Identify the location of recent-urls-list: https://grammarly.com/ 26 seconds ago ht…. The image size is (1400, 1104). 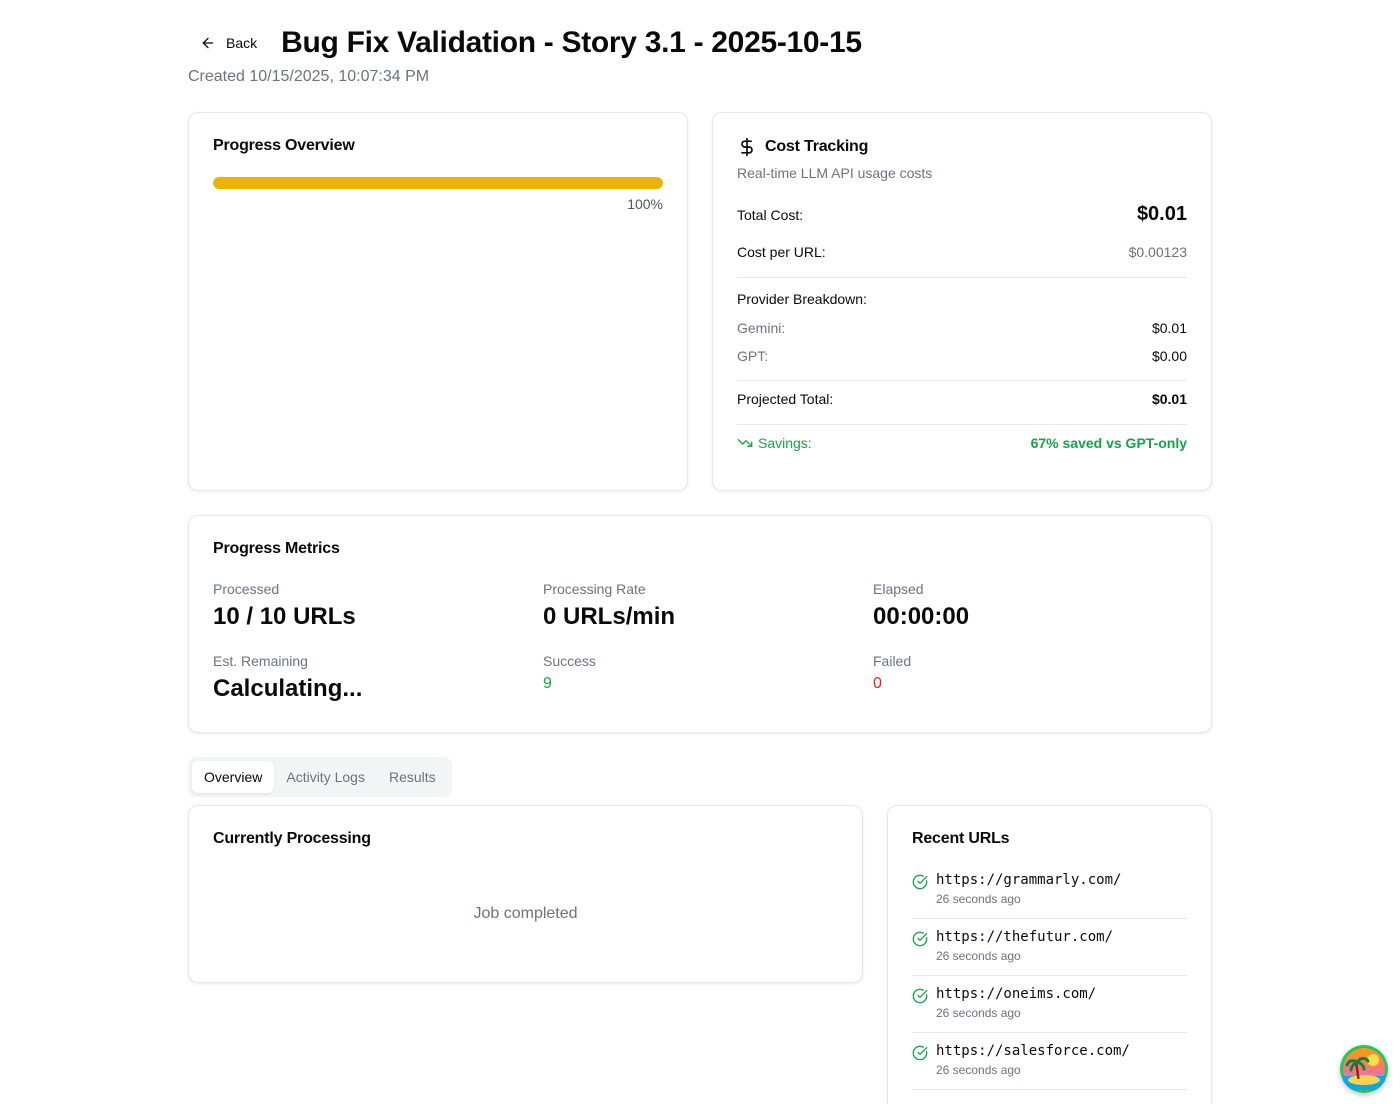
(1049, 978).